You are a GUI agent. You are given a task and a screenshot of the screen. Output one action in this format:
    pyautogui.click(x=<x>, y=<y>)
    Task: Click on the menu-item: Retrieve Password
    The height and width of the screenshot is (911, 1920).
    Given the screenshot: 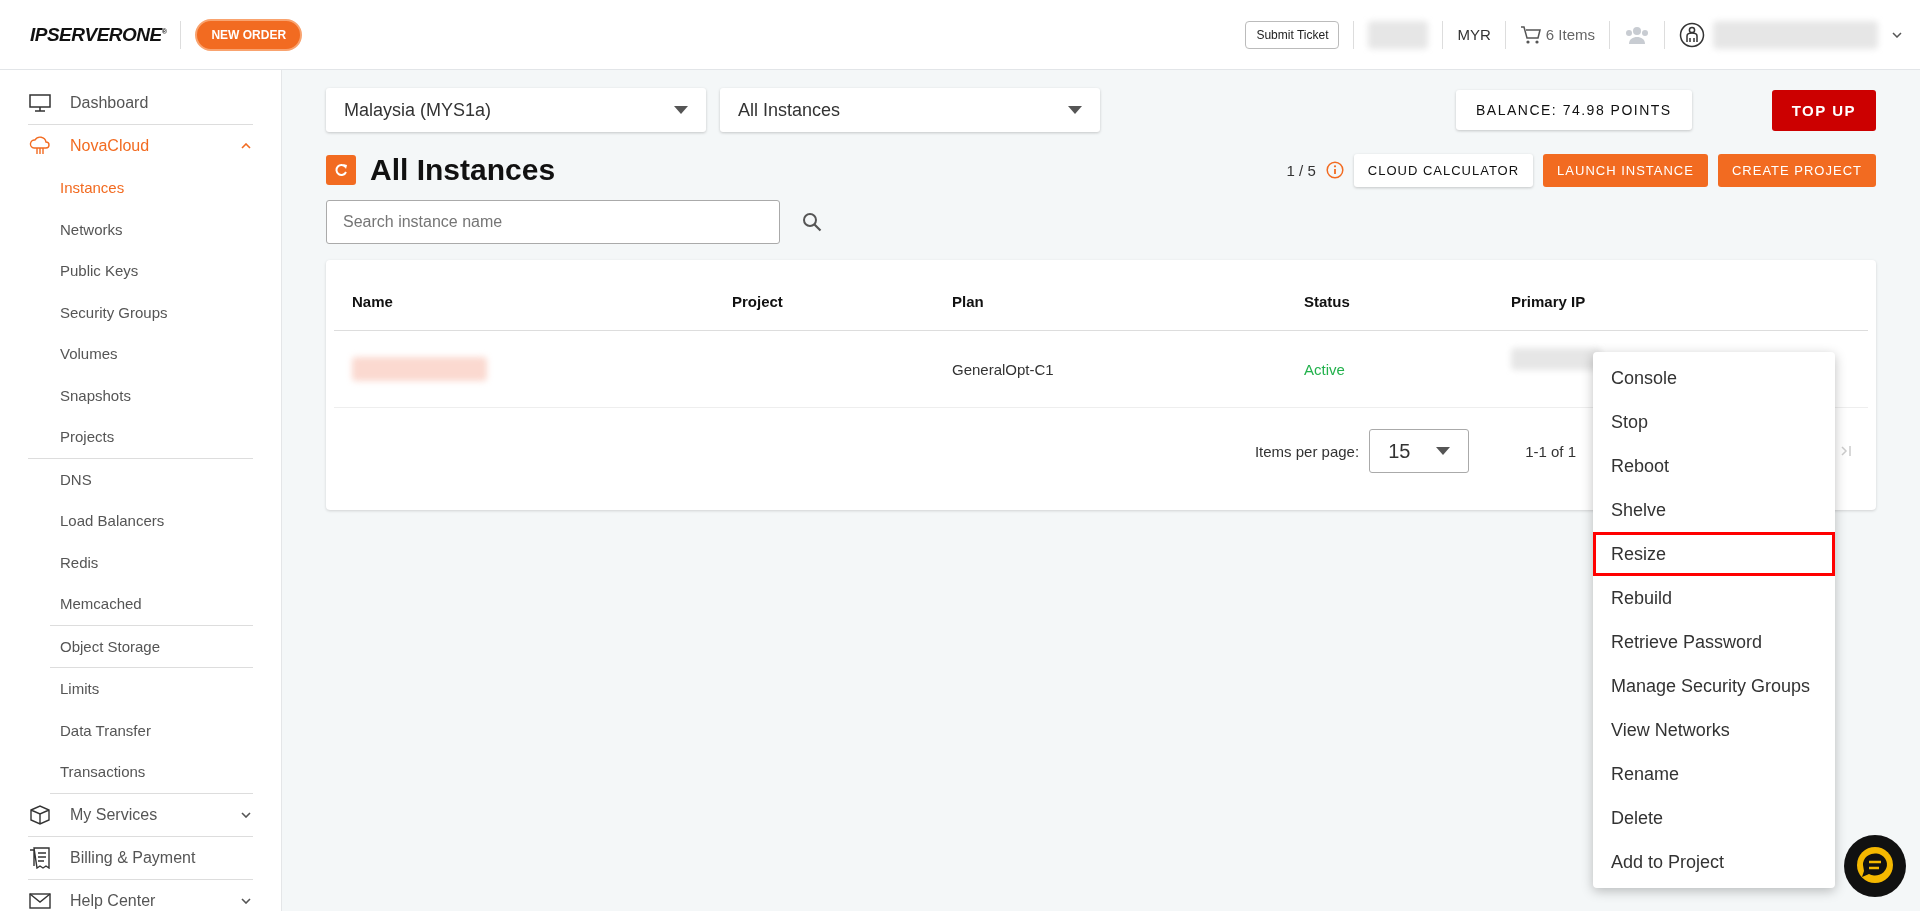 What is the action you would take?
    pyautogui.click(x=1714, y=642)
    